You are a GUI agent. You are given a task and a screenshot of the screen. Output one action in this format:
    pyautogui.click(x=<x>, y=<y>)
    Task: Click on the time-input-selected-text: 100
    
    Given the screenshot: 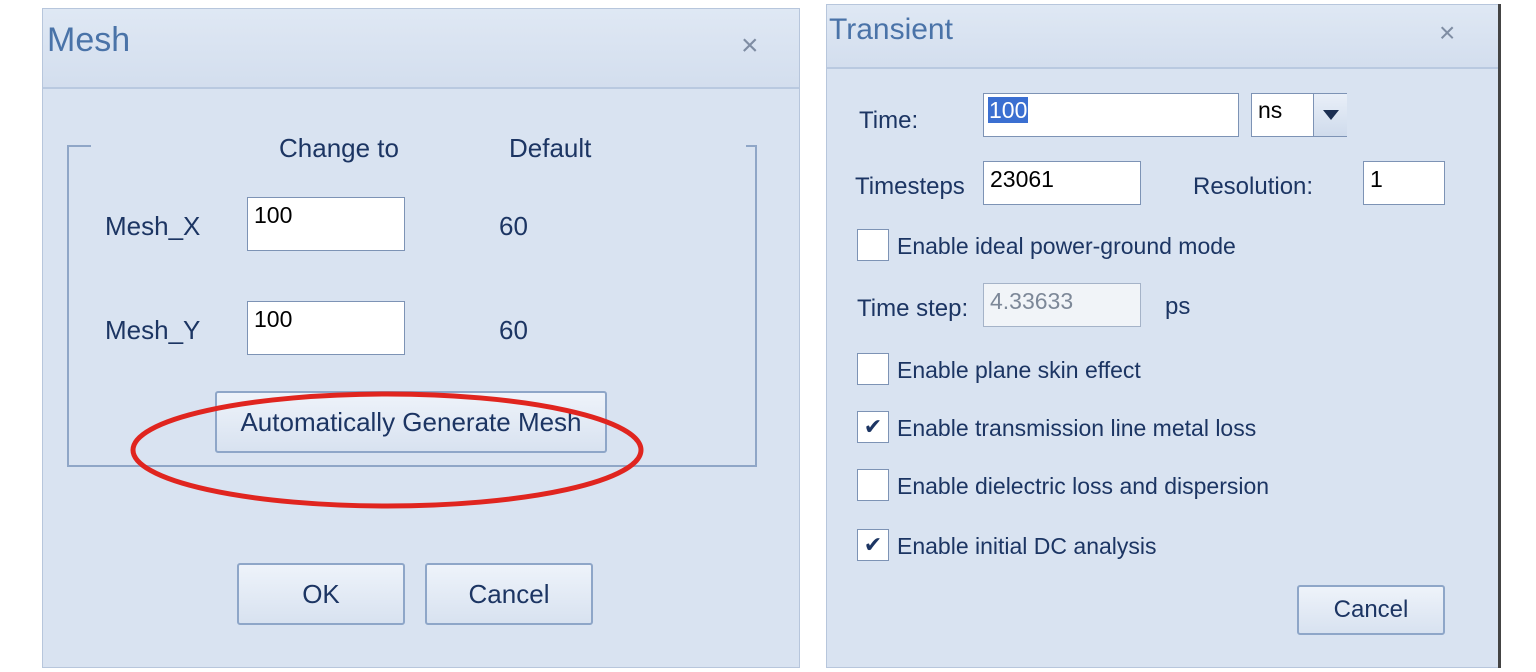 What is the action you would take?
    pyautogui.click(x=1008, y=110)
    